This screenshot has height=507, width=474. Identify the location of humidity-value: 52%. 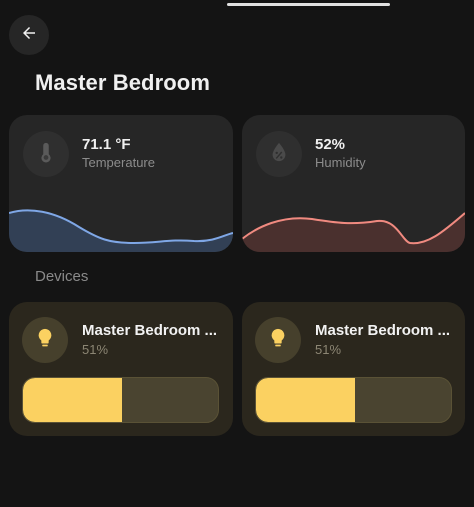
(330, 144).